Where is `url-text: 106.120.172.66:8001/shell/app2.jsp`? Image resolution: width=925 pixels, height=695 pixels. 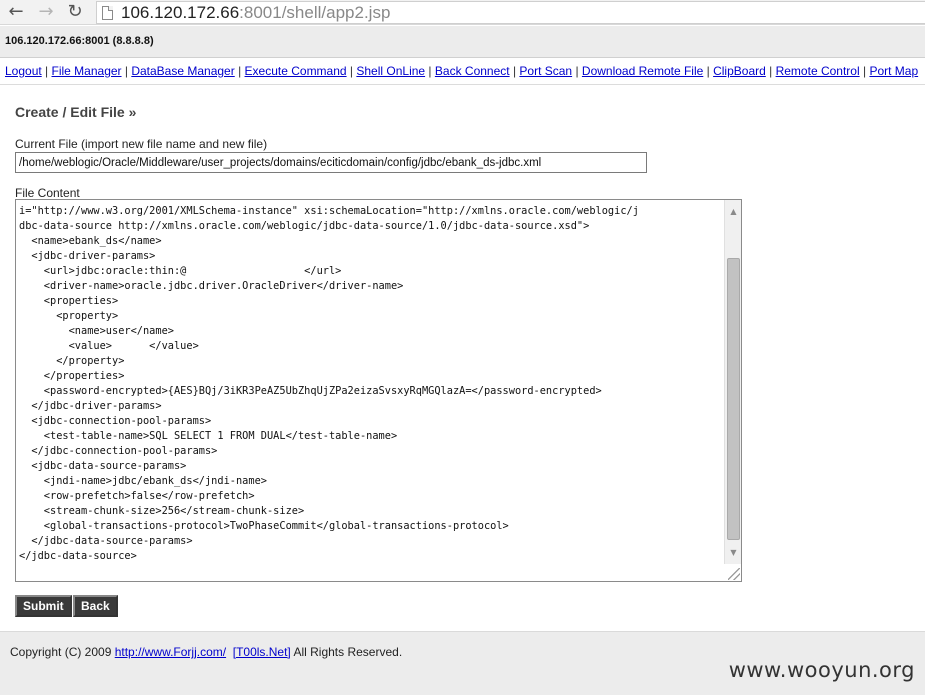
url-text: 106.120.172.66:8001/shell/app2.jsp is located at coordinates (255, 13).